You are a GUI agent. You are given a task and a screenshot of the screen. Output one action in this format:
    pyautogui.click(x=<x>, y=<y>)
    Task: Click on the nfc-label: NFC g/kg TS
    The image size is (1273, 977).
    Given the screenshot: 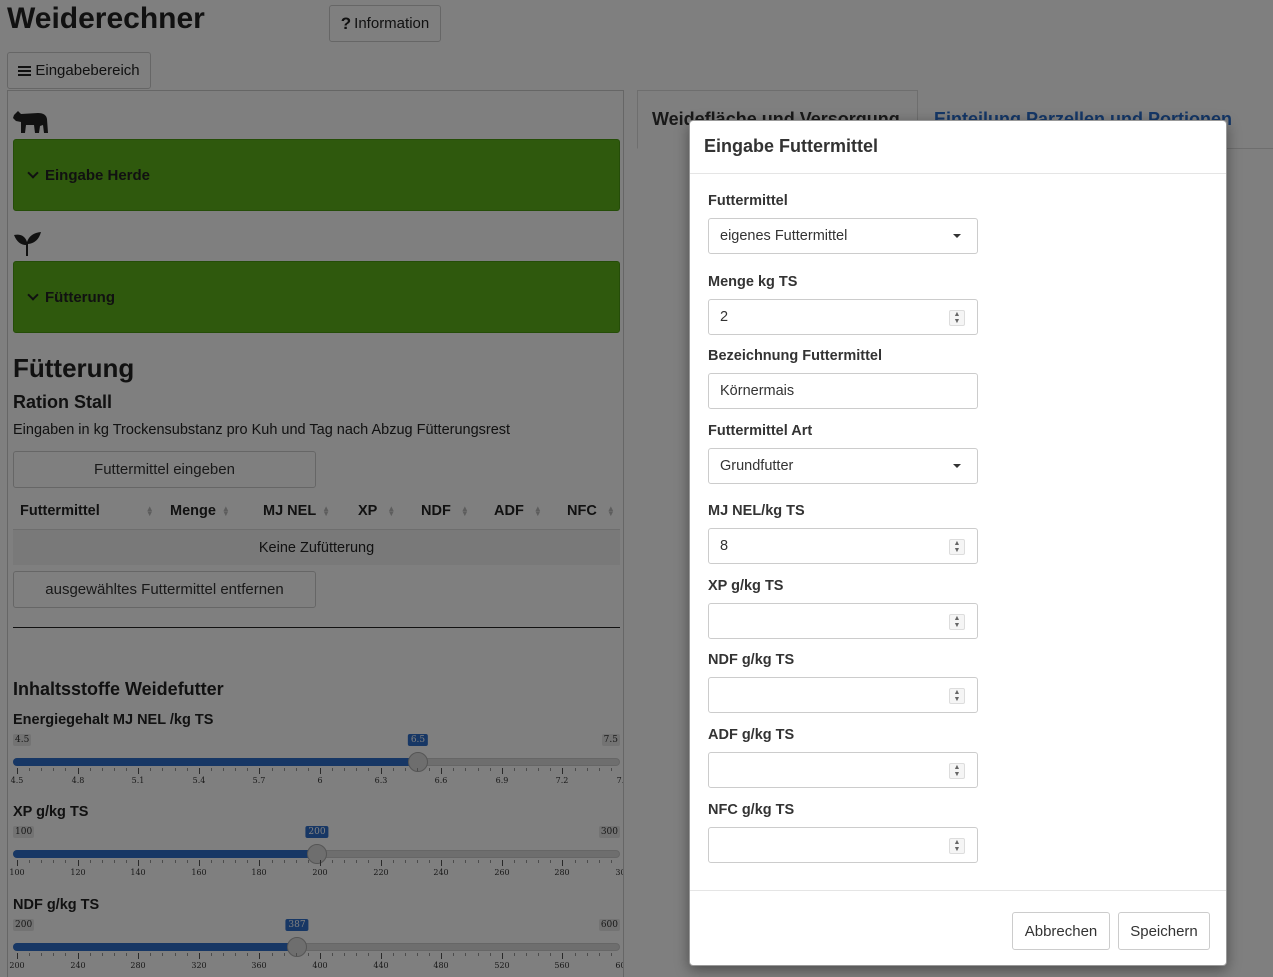 What is the action you would take?
    pyautogui.click(x=751, y=810)
    